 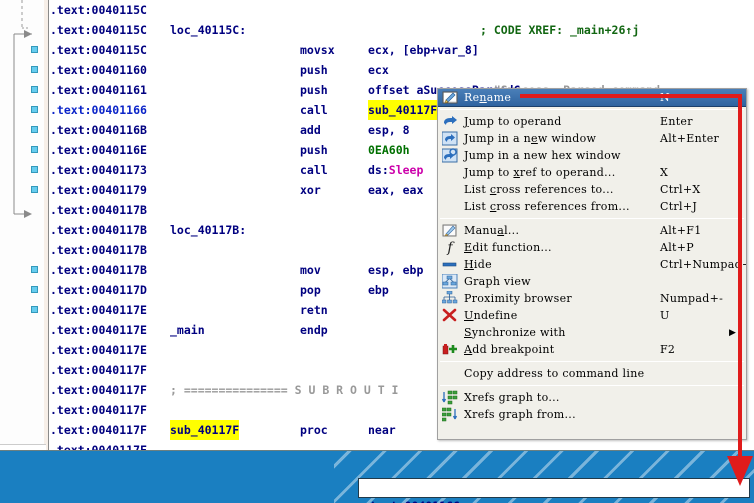 I want to click on menu-item-undefine: Undefine U, so click(x=592, y=315).